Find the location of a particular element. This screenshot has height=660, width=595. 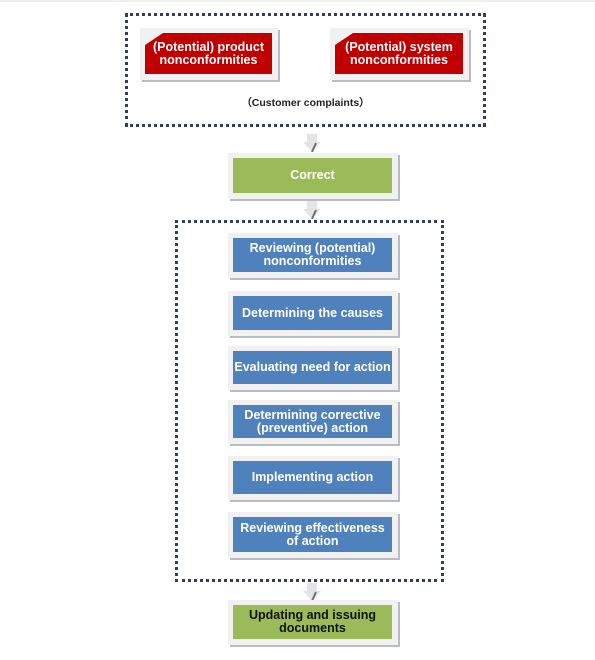

product-nonconformities-label: (Potential) product nonconformities is located at coordinates (208, 53).